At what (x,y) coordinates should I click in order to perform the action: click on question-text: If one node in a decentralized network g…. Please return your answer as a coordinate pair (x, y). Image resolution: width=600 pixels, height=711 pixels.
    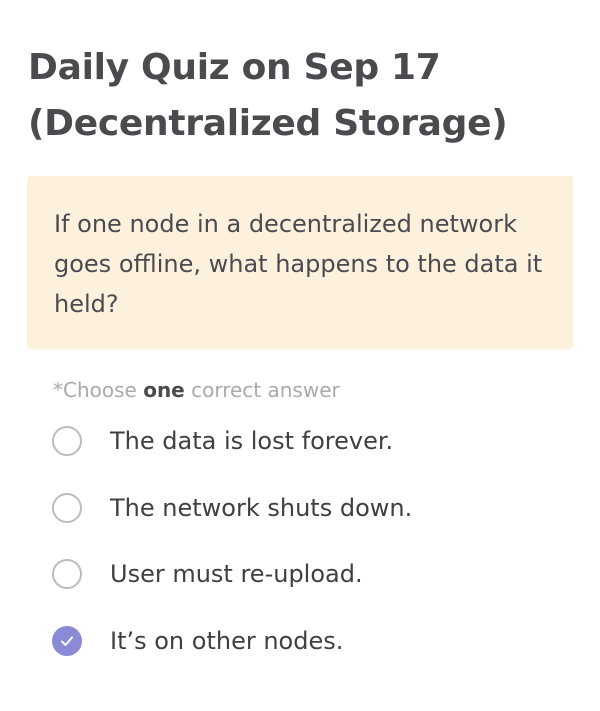
    Looking at the image, I should click on (298, 264).